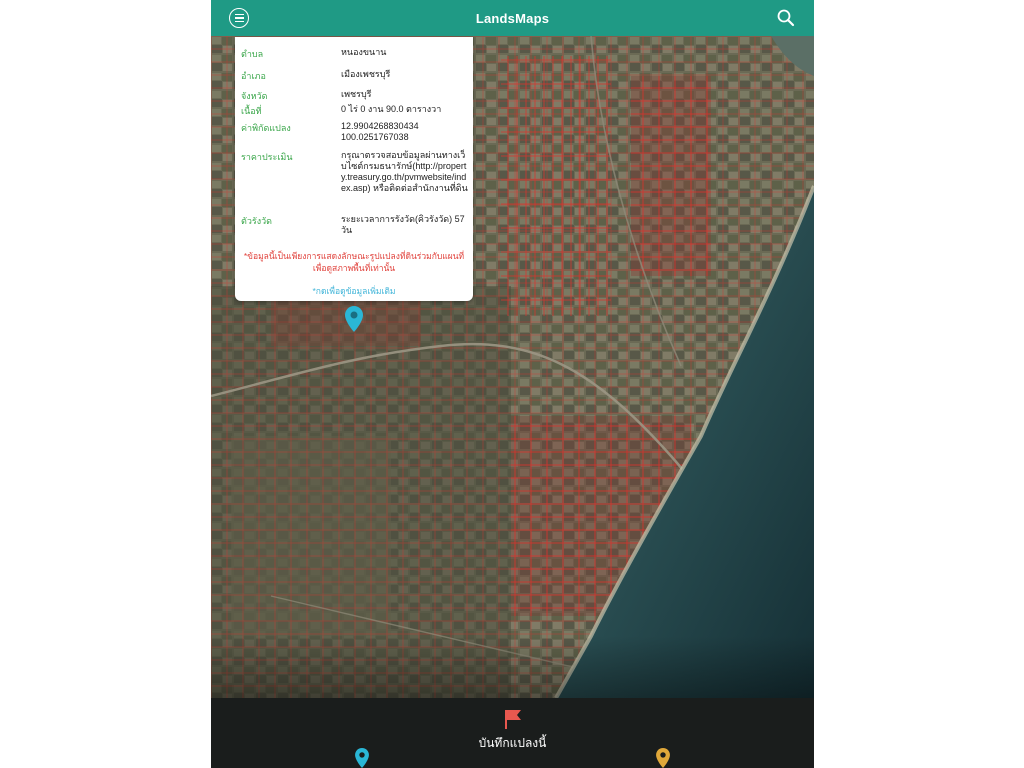  I want to click on row-label: จังหวัด, so click(254, 96).